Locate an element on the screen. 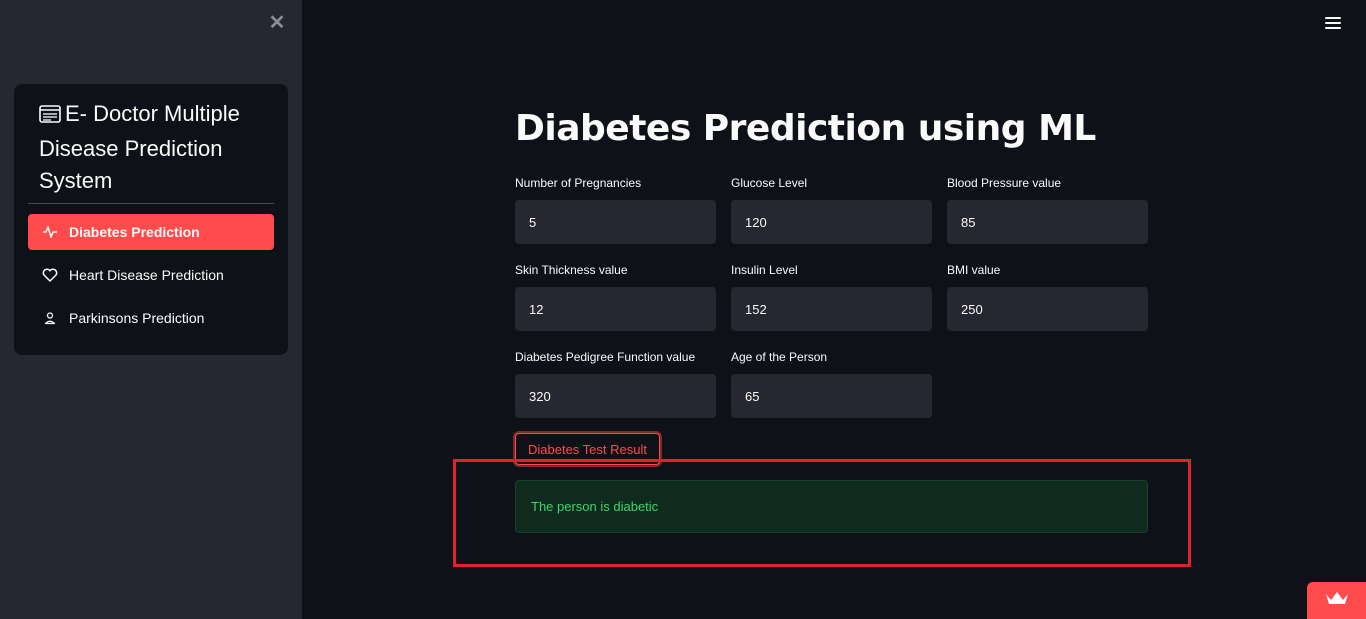  sidebar-item-label: Diabetes Prediction is located at coordinates (134, 232).